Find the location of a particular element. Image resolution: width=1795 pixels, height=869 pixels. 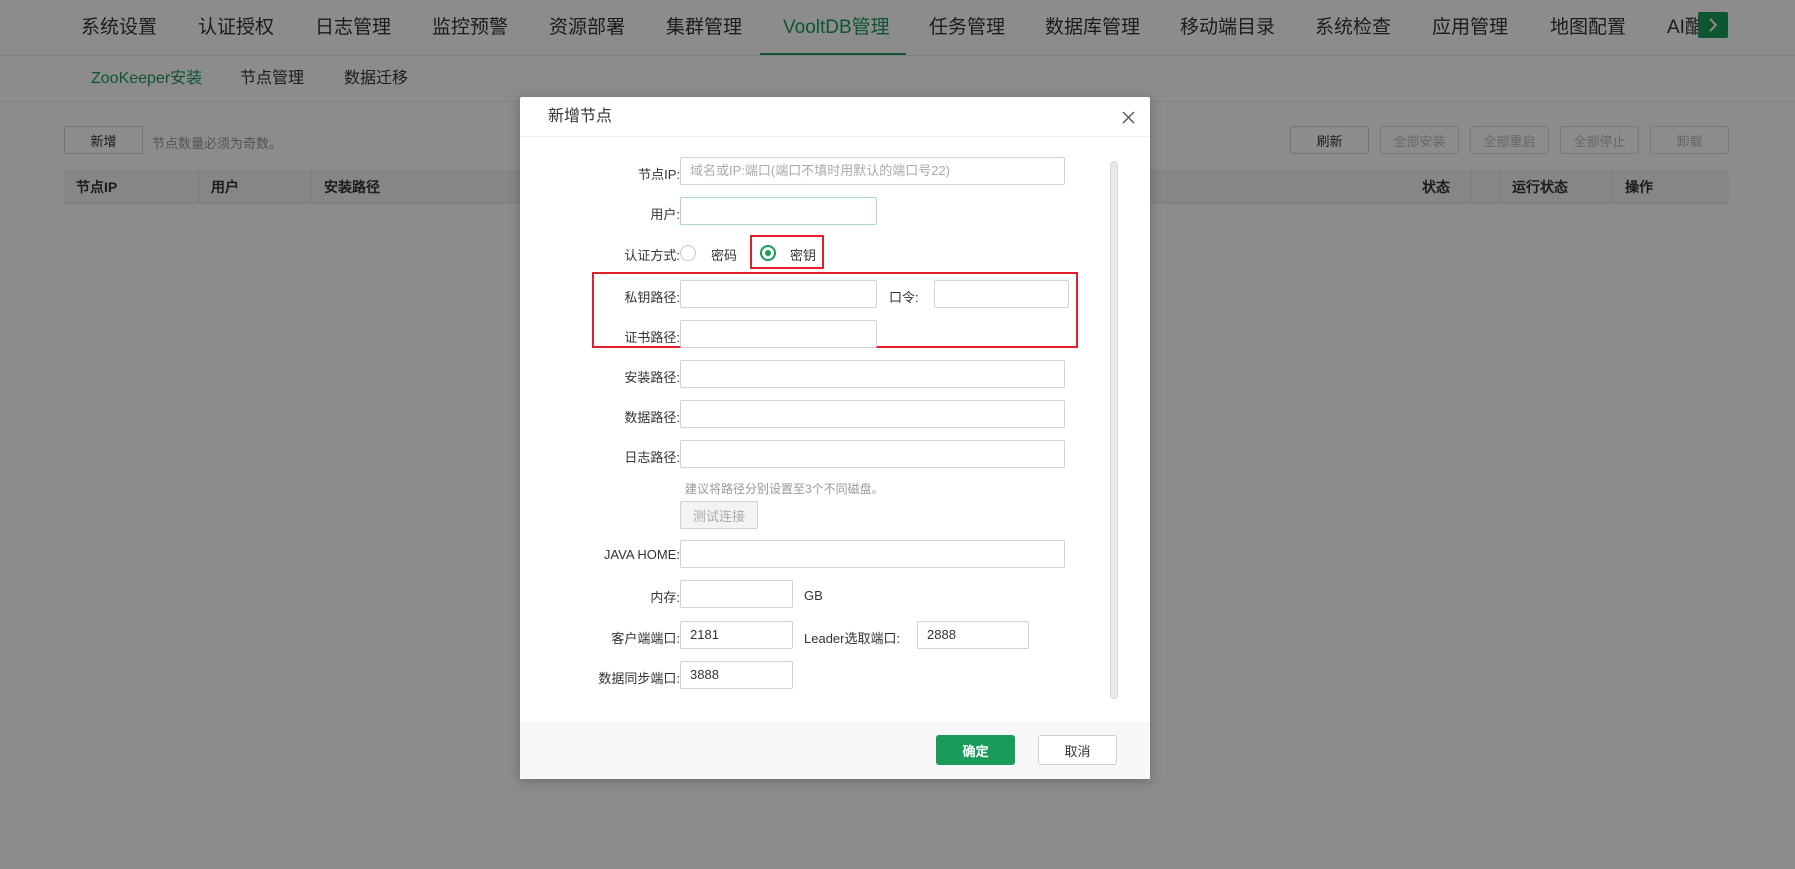

close-button is located at coordinates (1128, 117).